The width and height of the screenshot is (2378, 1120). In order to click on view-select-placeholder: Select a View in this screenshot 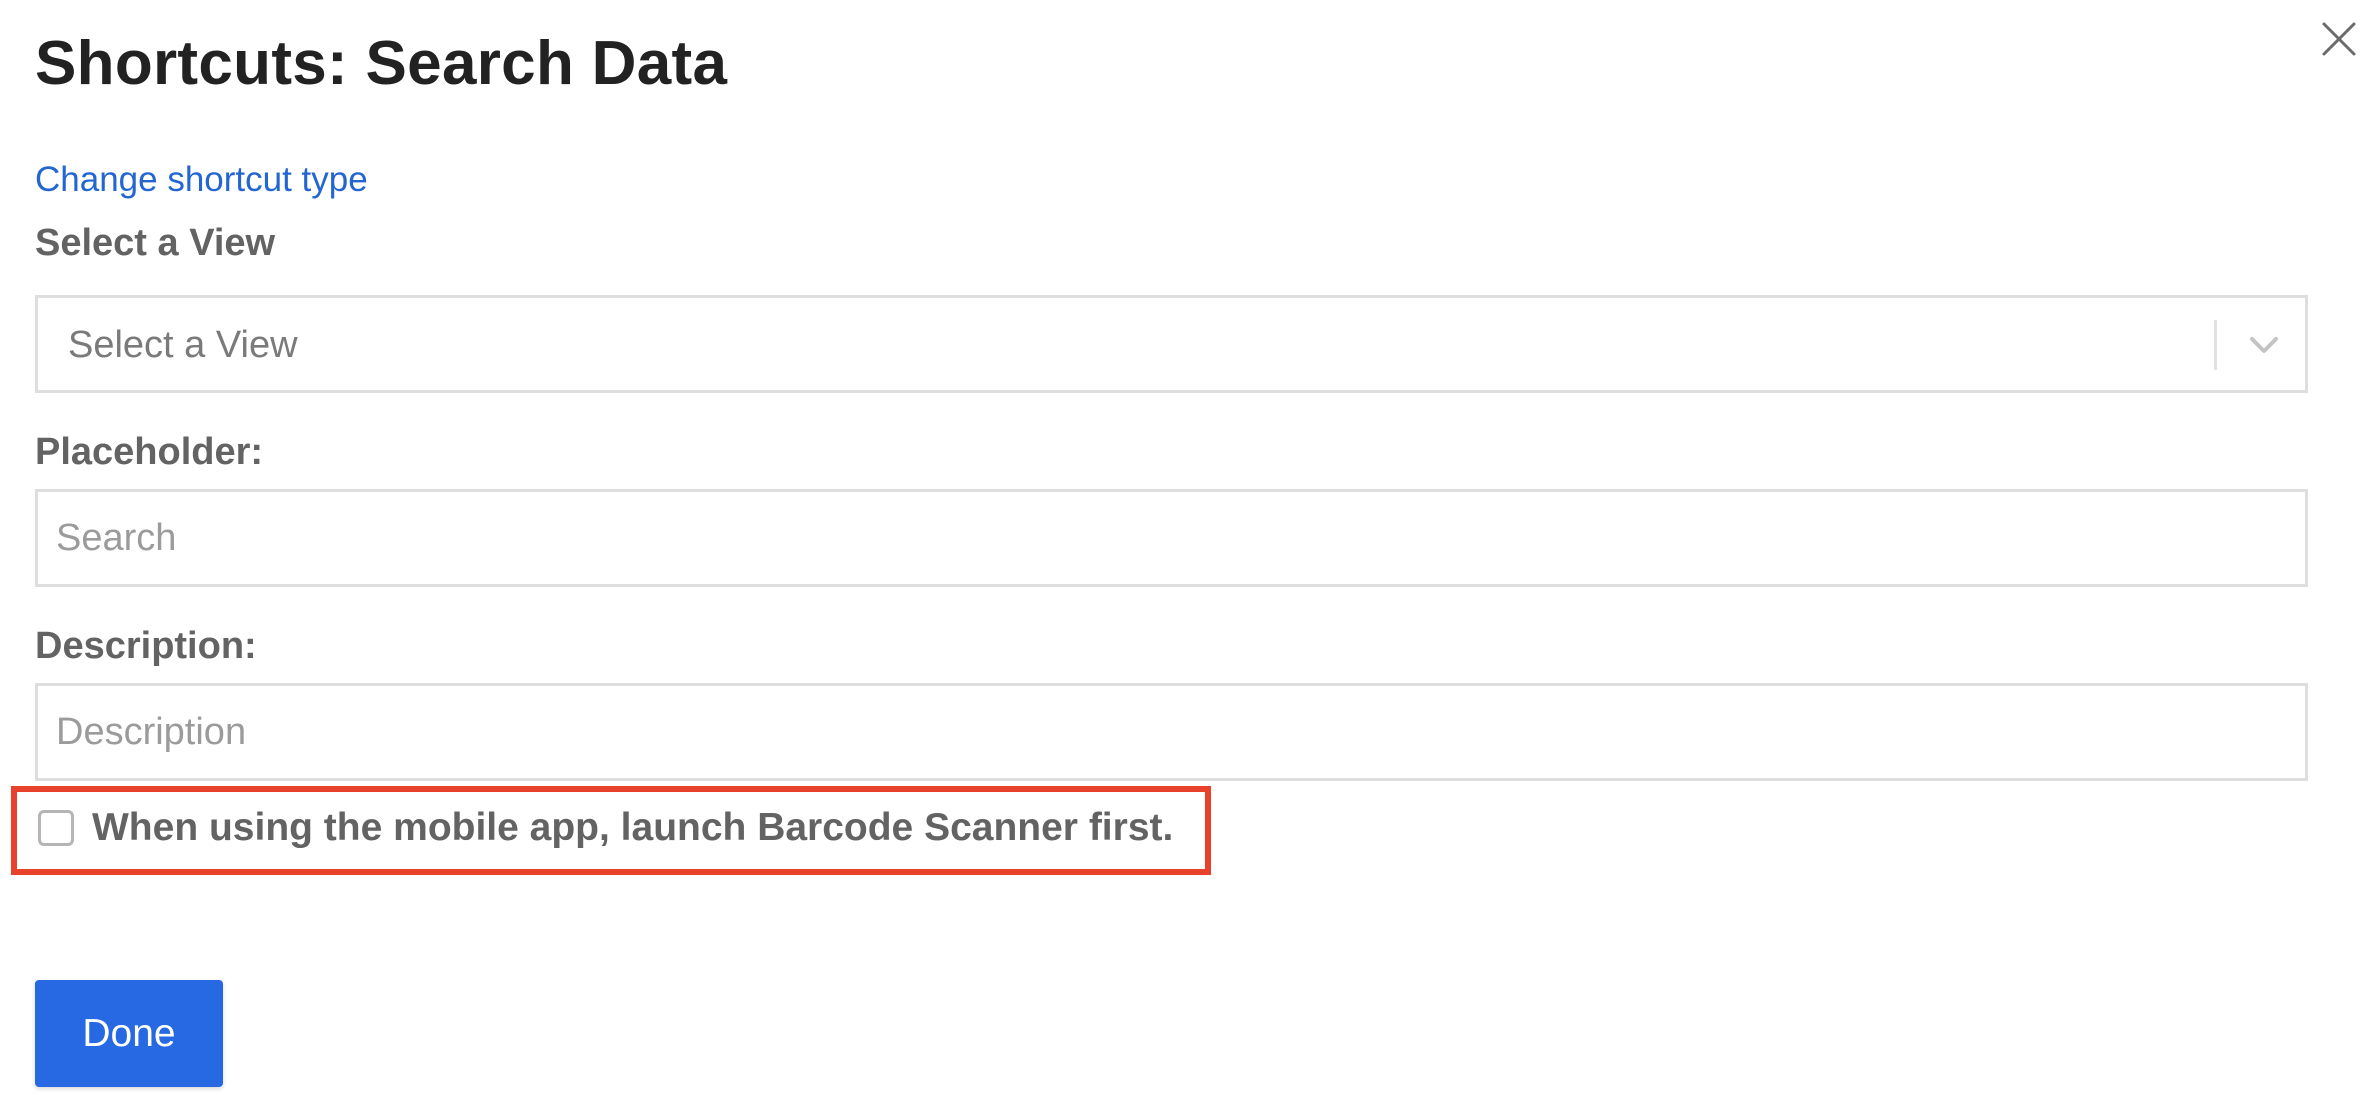, I will do `click(183, 345)`.